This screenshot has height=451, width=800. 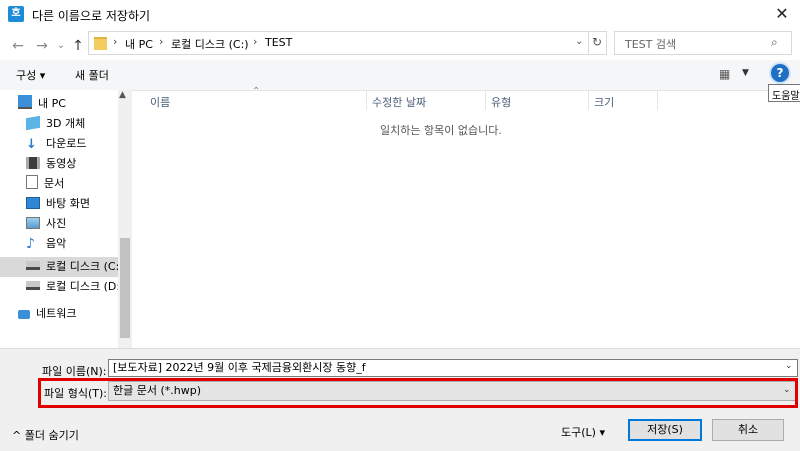 What do you see at coordinates (780, 73) in the screenshot?
I see `help-button: ?` at bounding box center [780, 73].